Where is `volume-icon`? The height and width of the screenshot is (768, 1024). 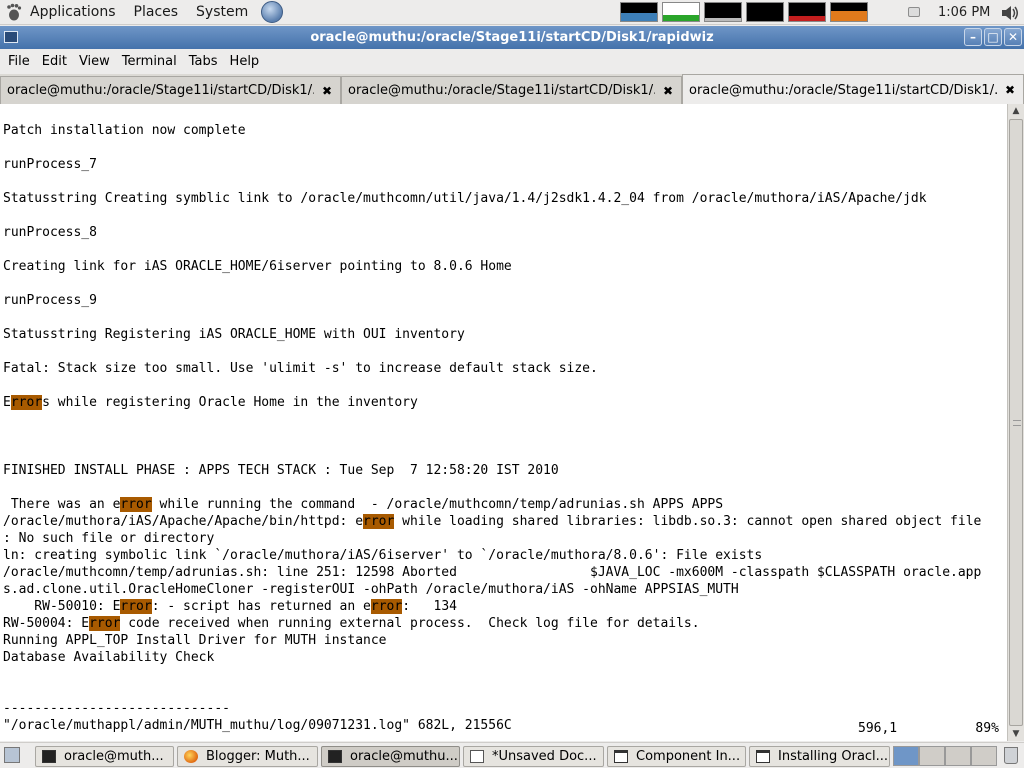 volume-icon is located at coordinates (1010, 13).